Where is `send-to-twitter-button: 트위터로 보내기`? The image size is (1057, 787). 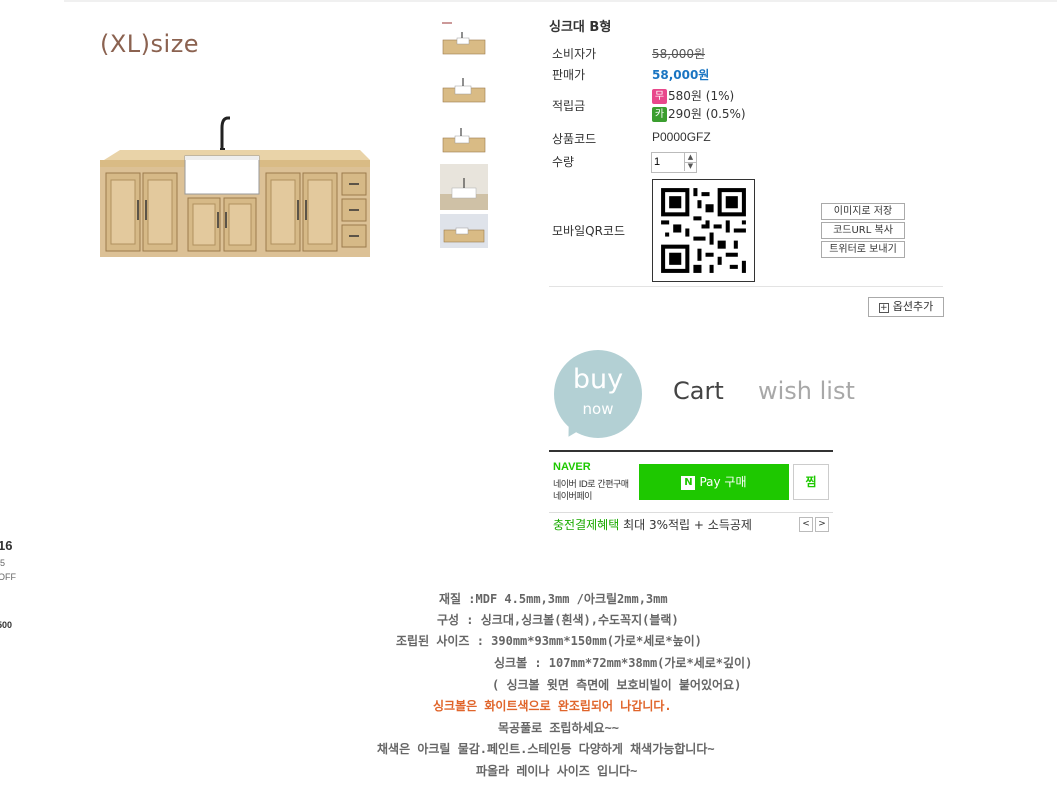
send-to-twitter-button: 트위터로 보내기 is located at coordinates (863, 249).